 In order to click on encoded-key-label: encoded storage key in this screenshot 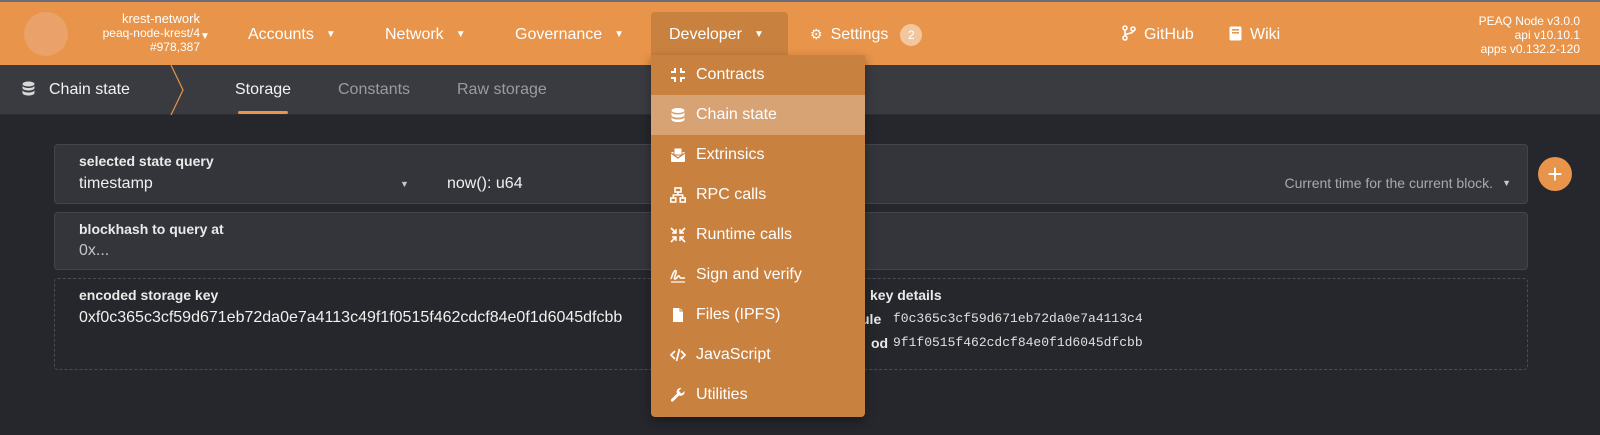, I will do `click(149, 295)`.